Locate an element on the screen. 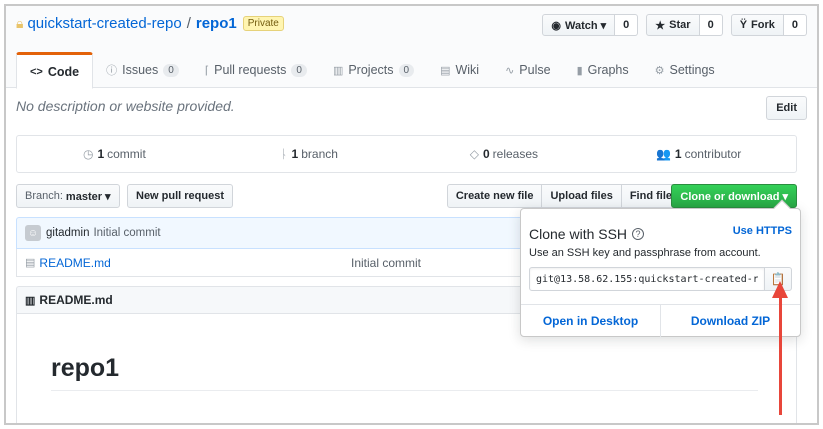 This screenshot has width=823, height=429. tab-label: Graphs is located at coordinates (608, 70).